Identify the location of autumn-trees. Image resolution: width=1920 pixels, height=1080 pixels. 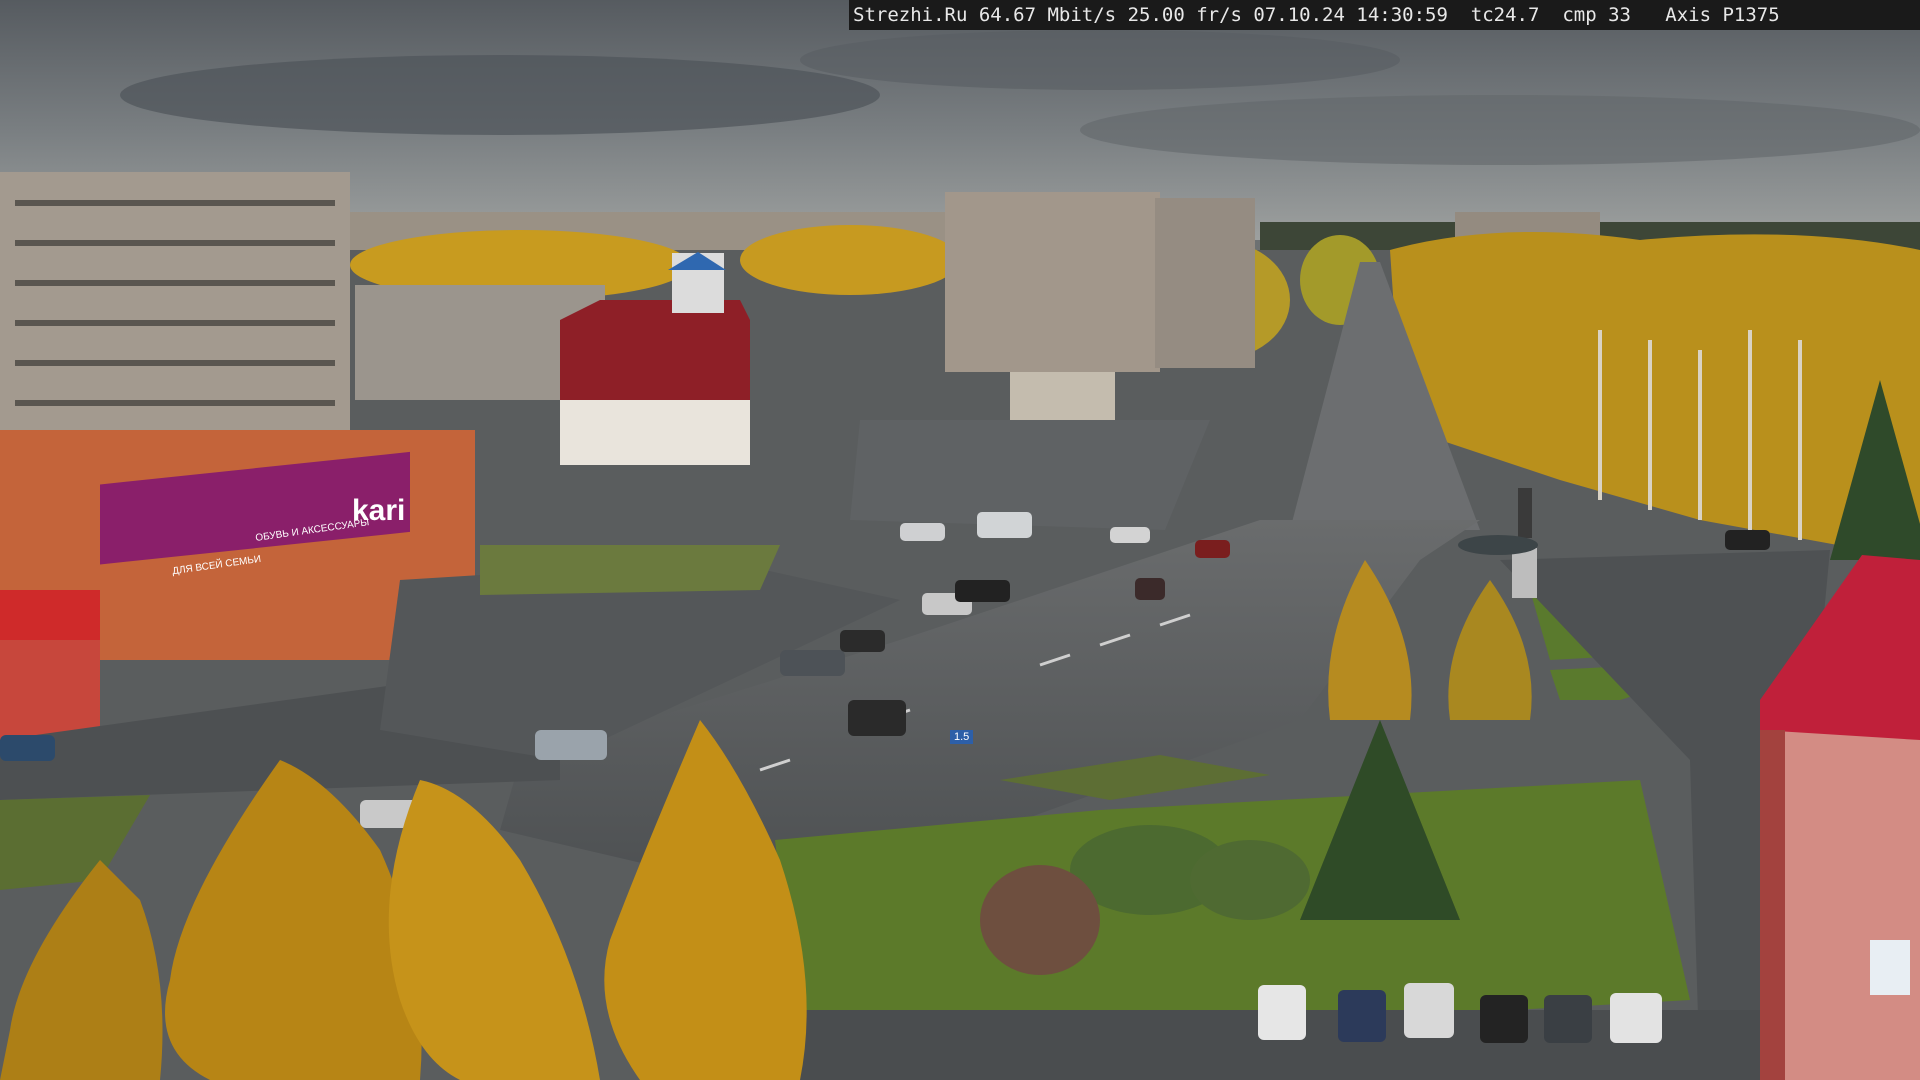
(850, 260).